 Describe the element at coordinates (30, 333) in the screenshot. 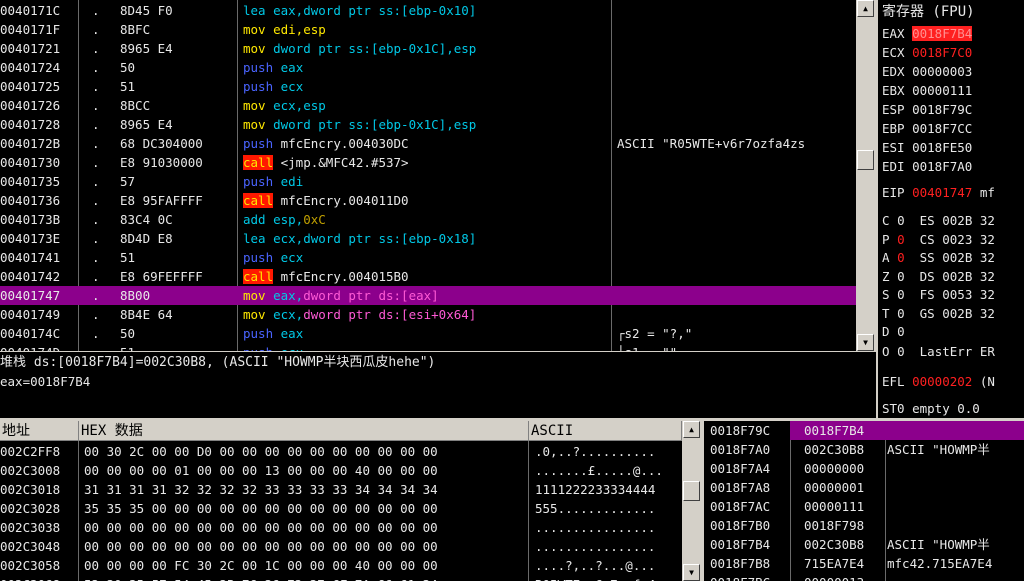

I see `instruction-address: 0040174C` at that location.